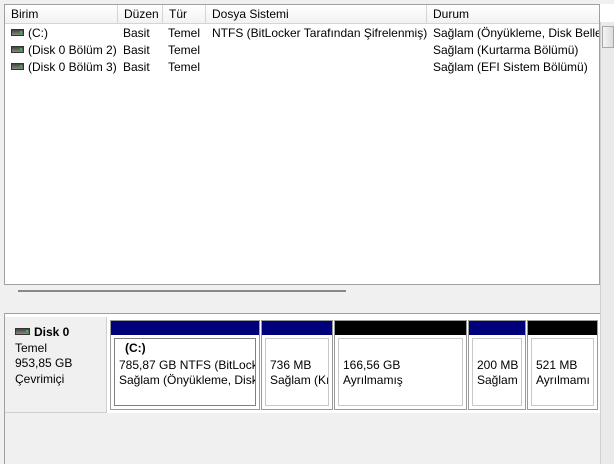 The width and height of the screenshot is (614, 464). What do you see at coordinates (135, 348) in the screenshot?
I see `partition-title: (C:)` at bounding box center [135, 348].